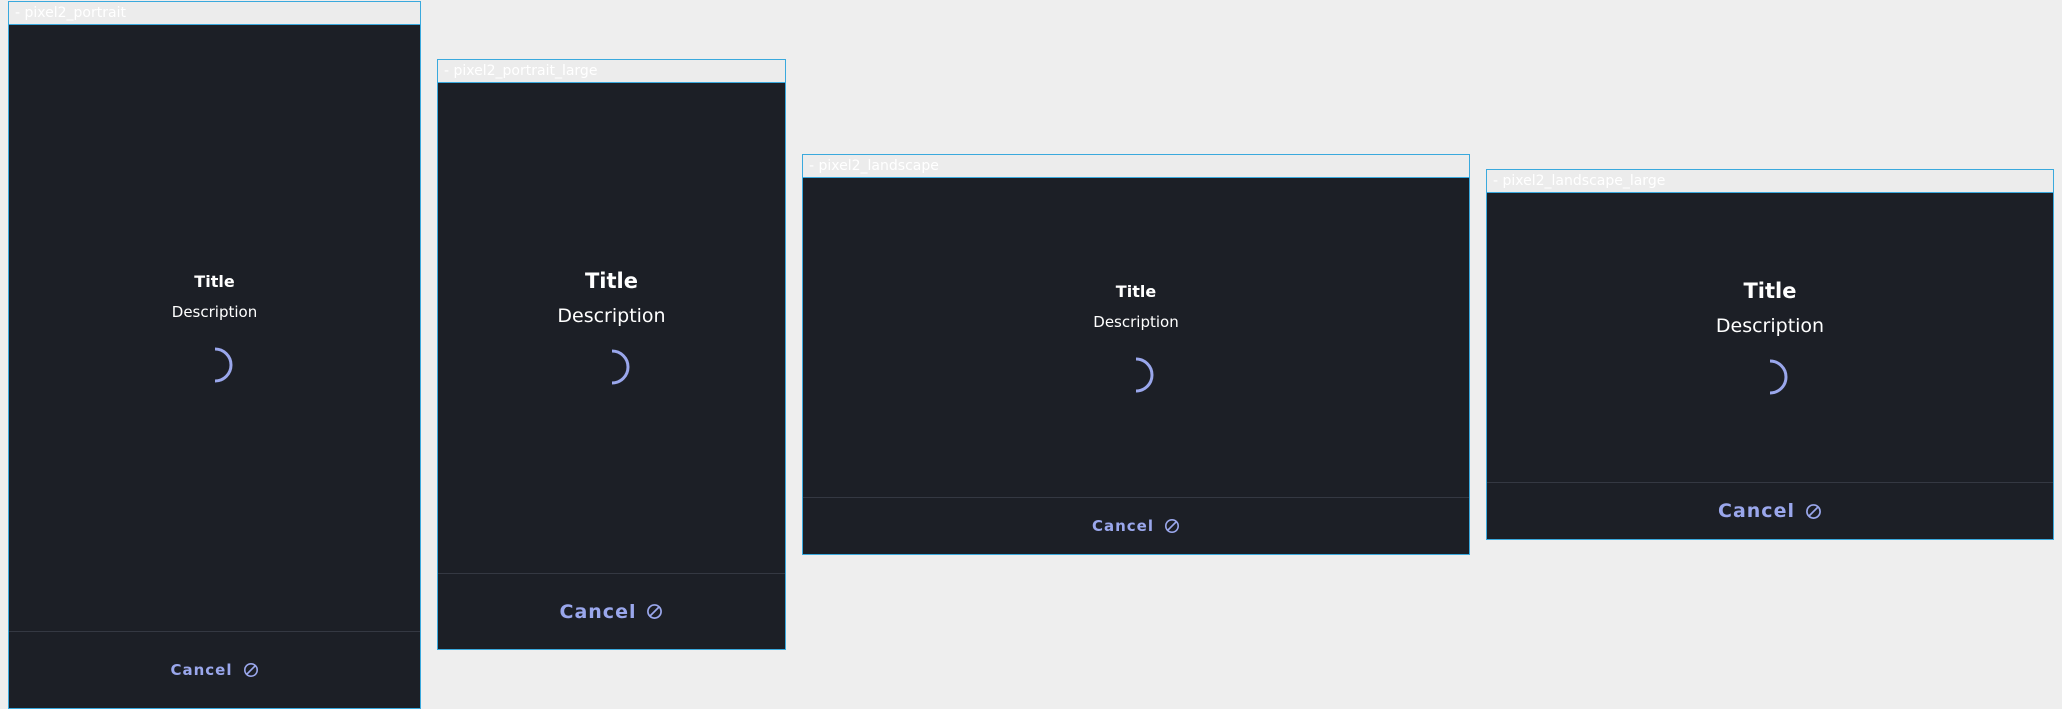 The height and width of the screenshot is (709, 2062). What do you see at coordinates (214, 13) in the screenshot?
I see `frame-label: - pixel2_portrait` at bounding box center [214, 13].